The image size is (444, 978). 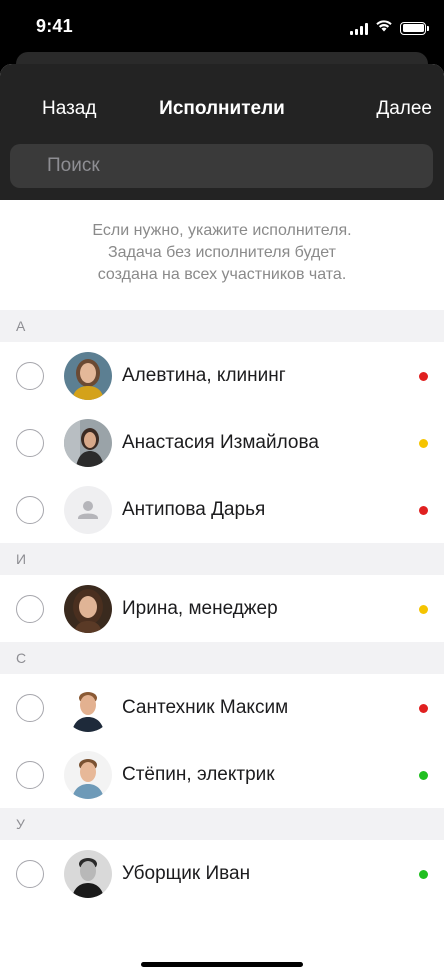 What do you see at coordinates (198, 774) in the screenshot?
I see `contact-name: Стёпин, электрик` at bounding box center [198, 774].